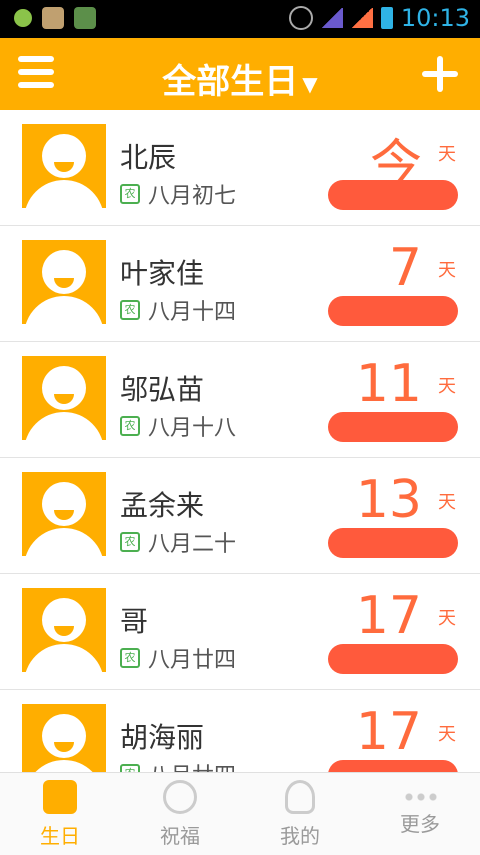 The image size is (480, 855). What do you see at coordinates (192, 544) in the screenshot?
I see `lunar-date-text: 八月二十` at bounding box center [192, 544].